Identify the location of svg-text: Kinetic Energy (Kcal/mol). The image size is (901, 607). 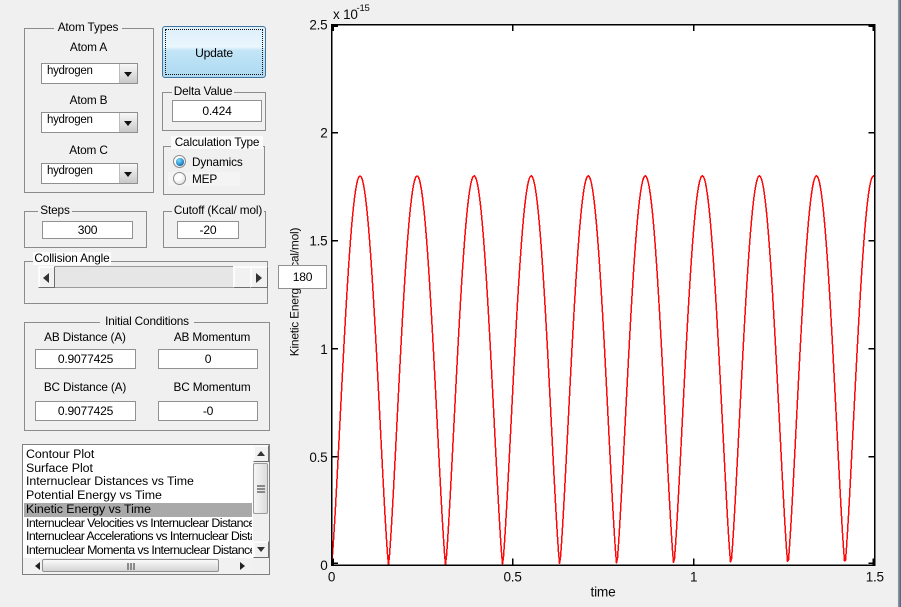
(295, 292).